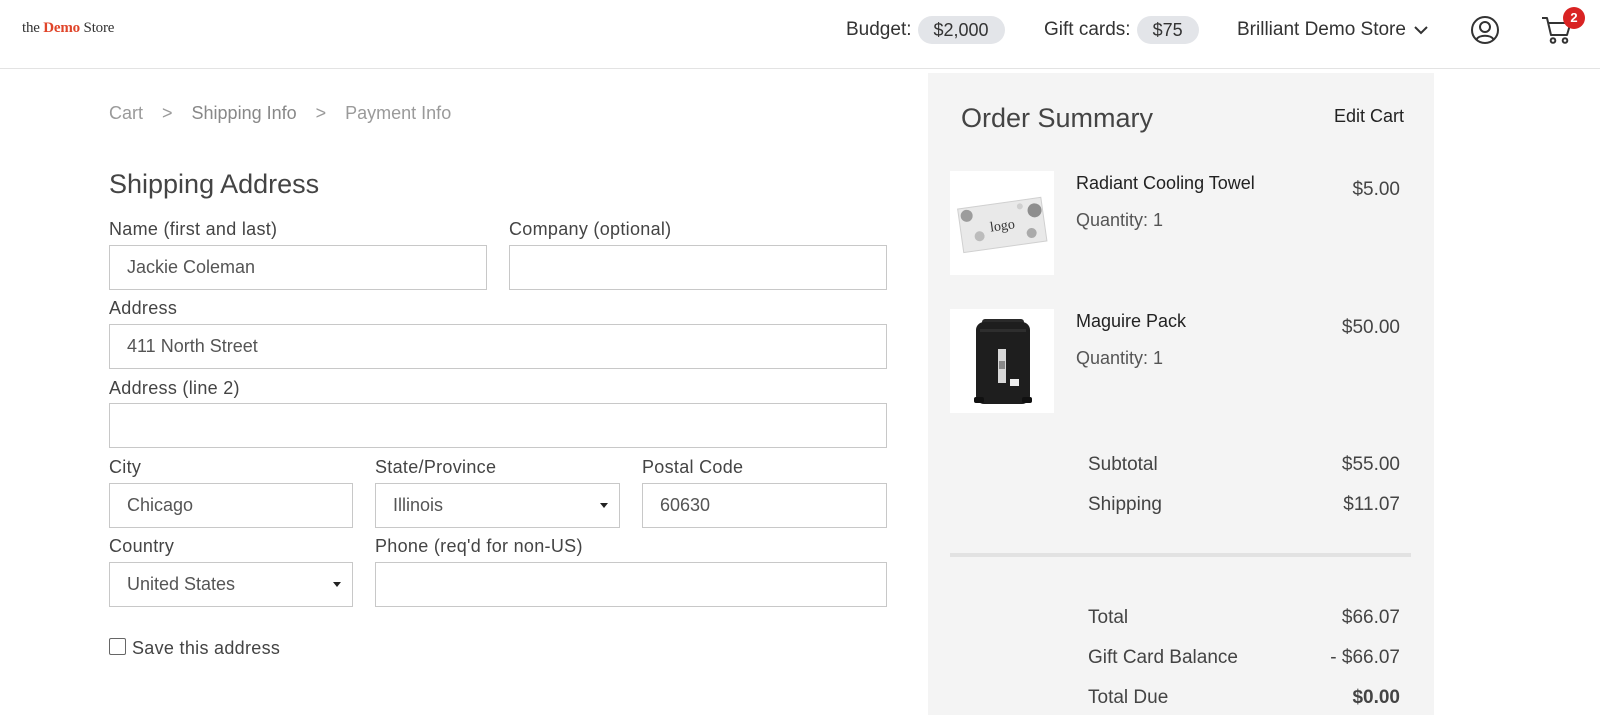 The height and width of the screenshot is (715, 1600). Describe the element at coordinates (181, 584) in the screenshot. I see `country-select-value: United States` at that location.